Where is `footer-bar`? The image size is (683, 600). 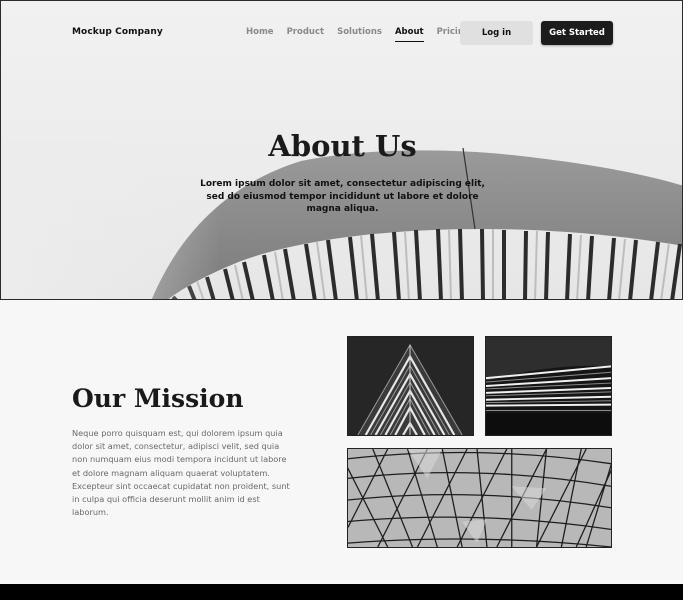
footer-bar is located at coordinates (341, 592).